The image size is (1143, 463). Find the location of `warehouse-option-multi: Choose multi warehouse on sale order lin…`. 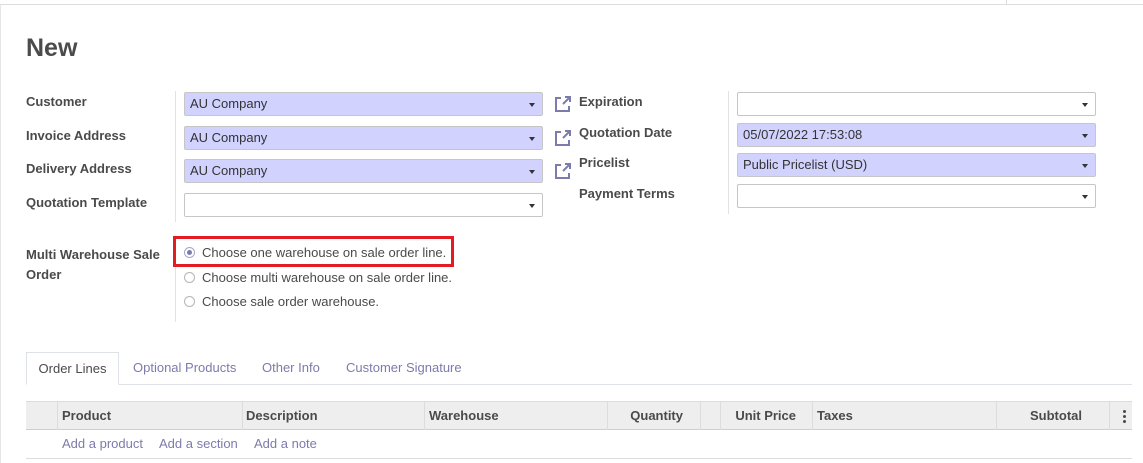

warehouse-option-multi: Choose multi warehouse on sale order lin… is located at coordinates (318, 277).